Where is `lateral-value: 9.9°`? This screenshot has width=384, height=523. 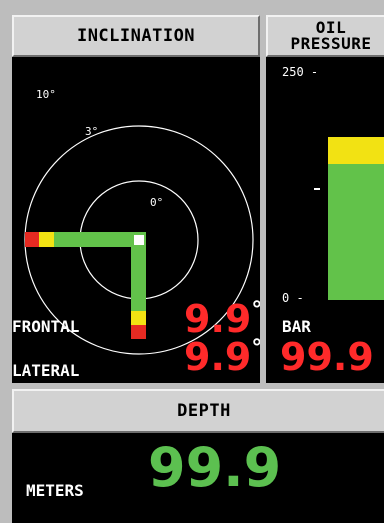 lateral-value: 9.9° is located at coordinates (222, 357).